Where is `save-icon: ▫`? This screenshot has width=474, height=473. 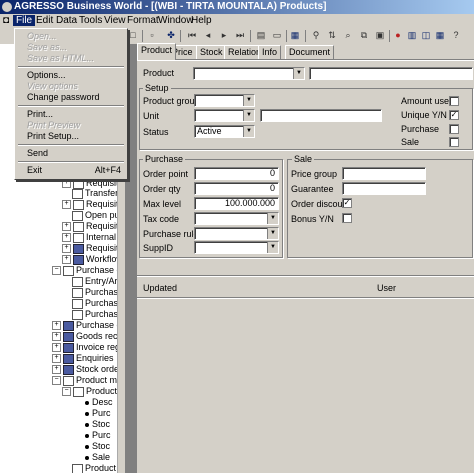
save-icon: ▫ is located at coordinates (152, 35).